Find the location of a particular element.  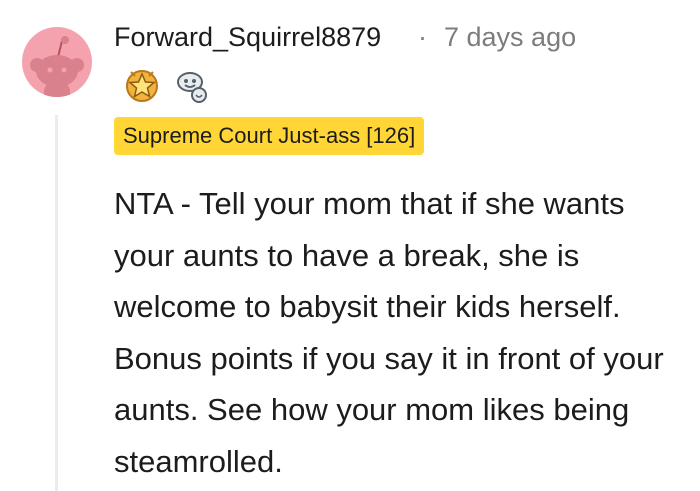

avatar is located at coordinates (57, 62).